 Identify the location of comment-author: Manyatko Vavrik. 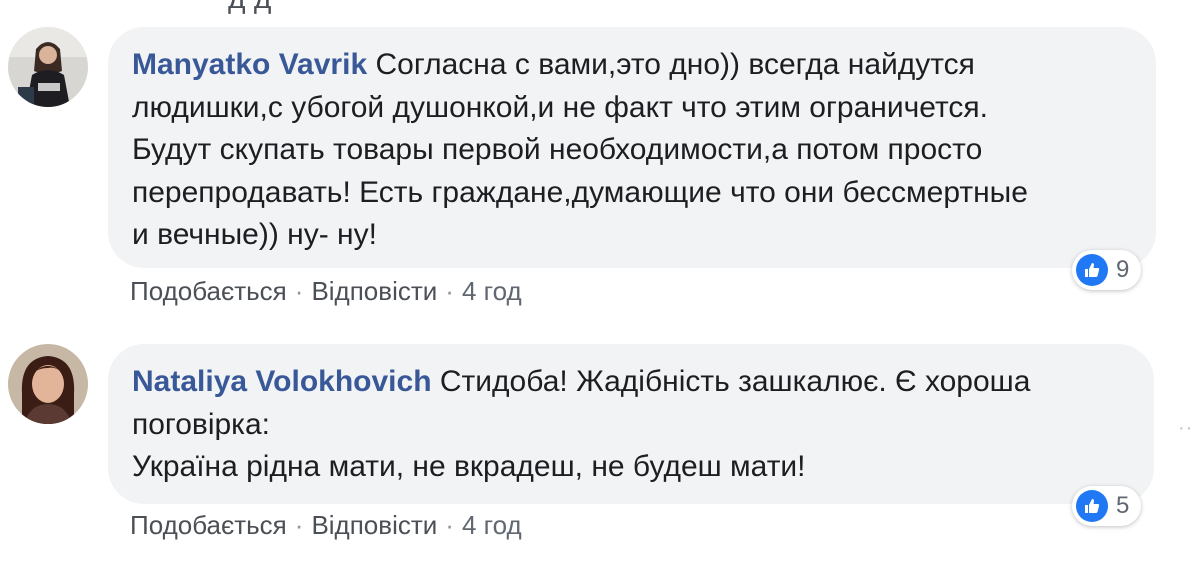
(249, 64).